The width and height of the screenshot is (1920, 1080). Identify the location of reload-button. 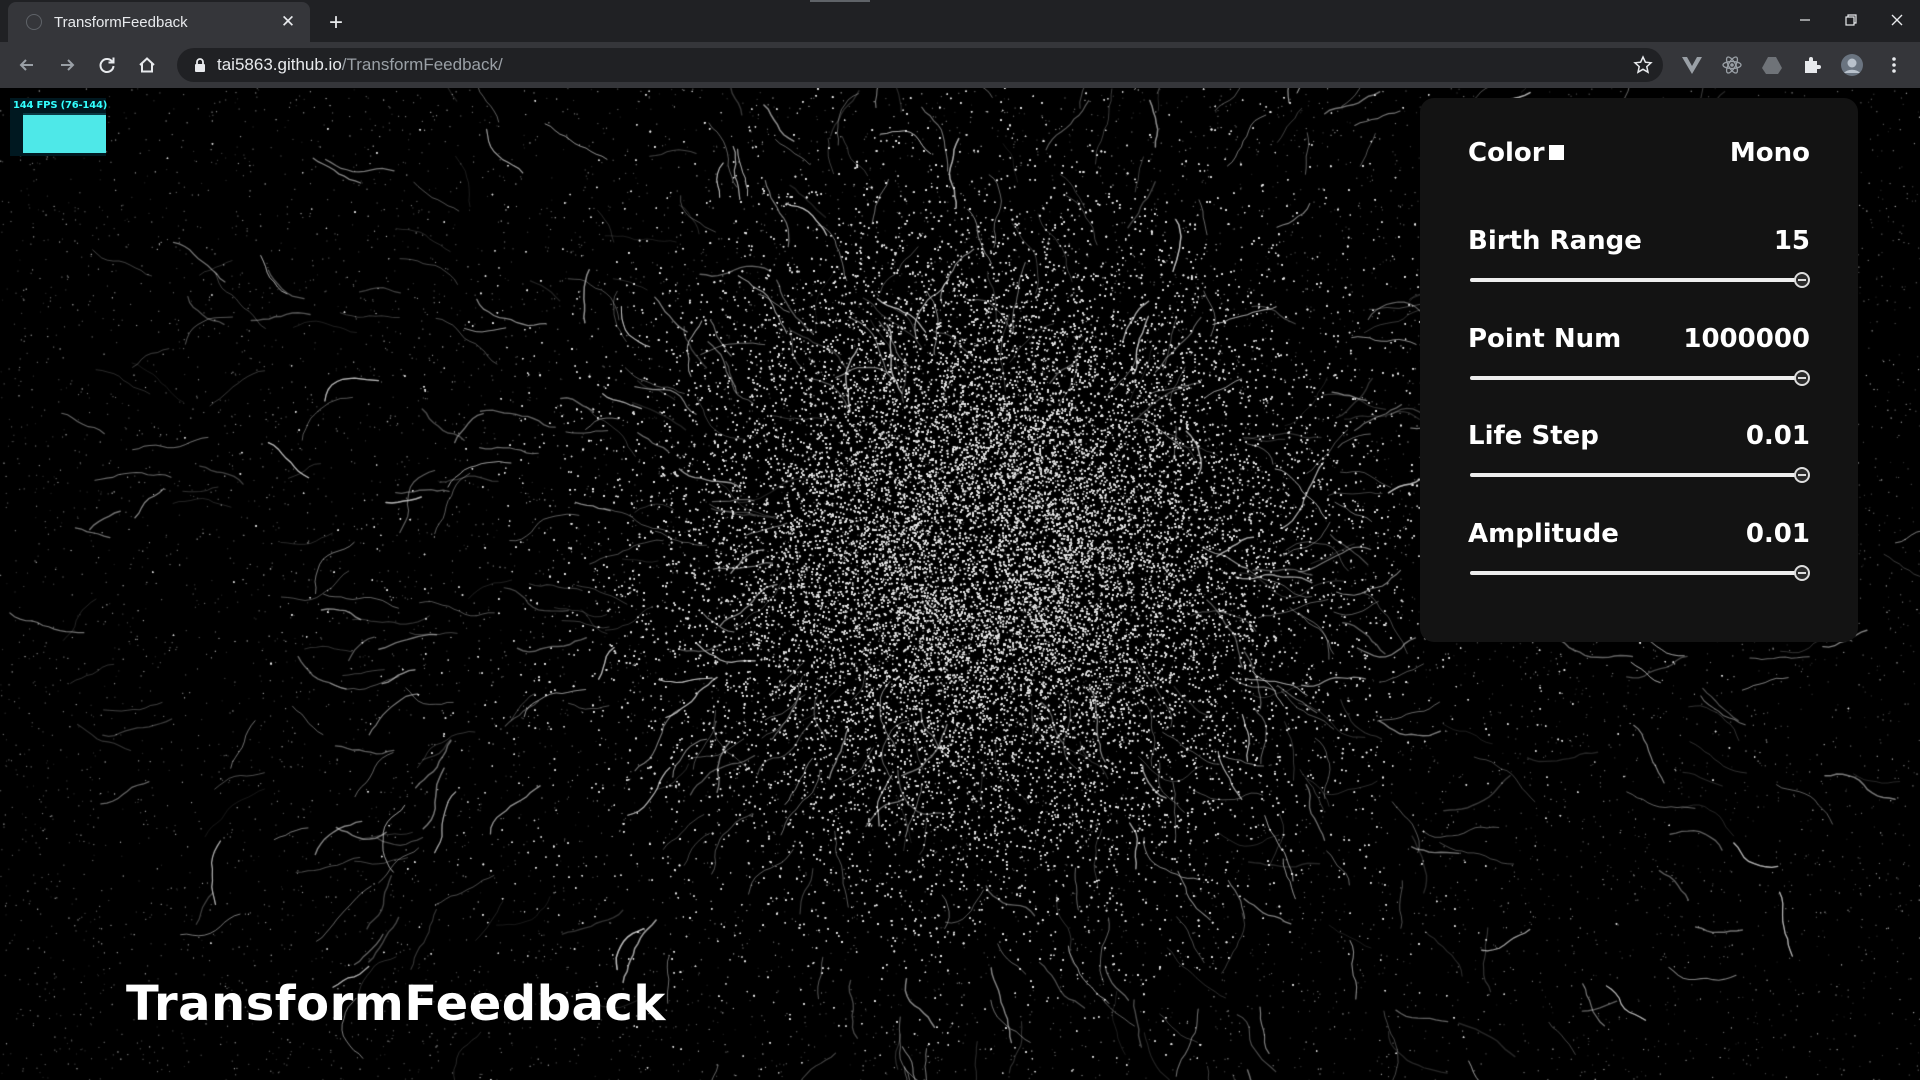
(107, 65).